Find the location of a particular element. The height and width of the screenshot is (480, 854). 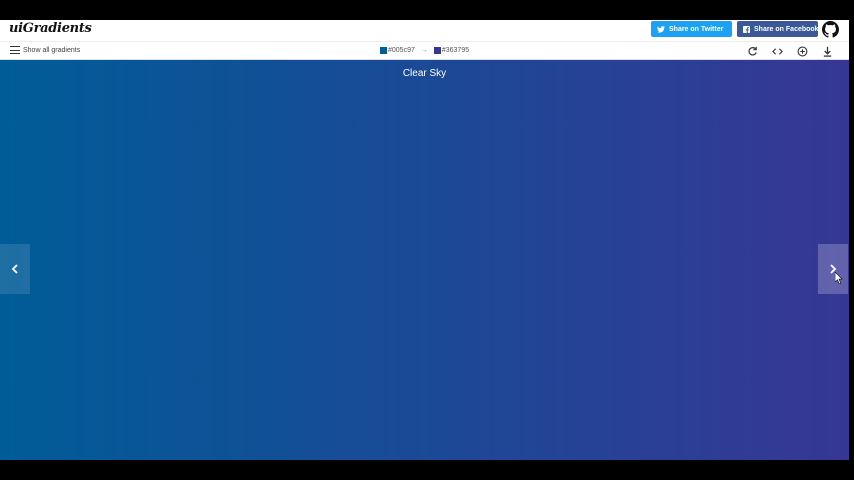

rotate-icon is located at coordinates (752, 51).